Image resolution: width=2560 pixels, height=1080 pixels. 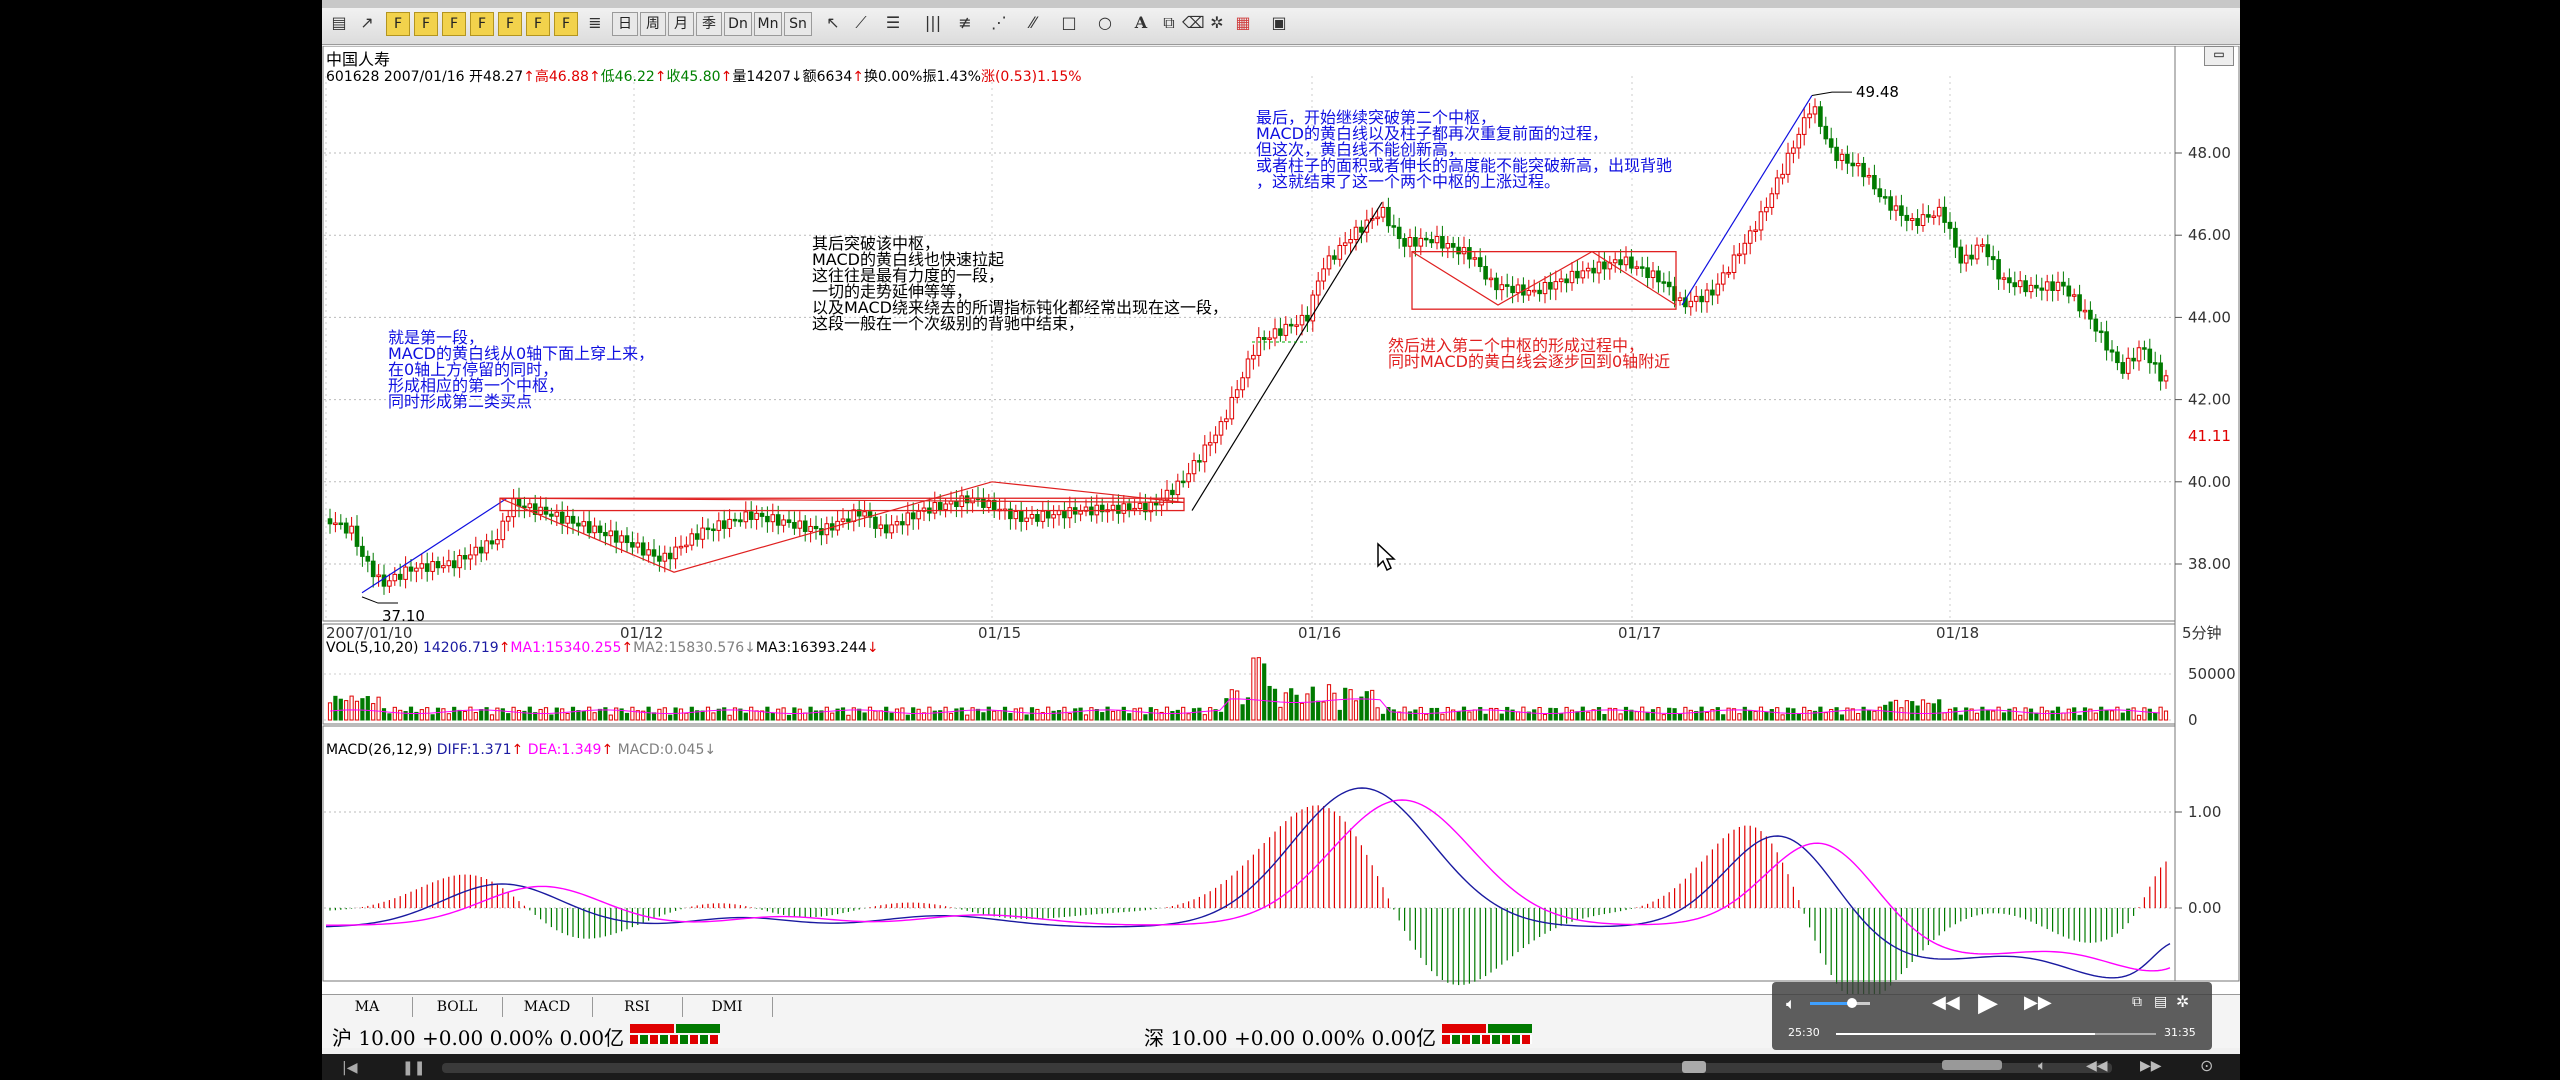 What do you see at coordinates (2038, 1002) in the screenshot?
I see `fast-forward-icon: ▶▶` at bounding box center [2038, 1002].